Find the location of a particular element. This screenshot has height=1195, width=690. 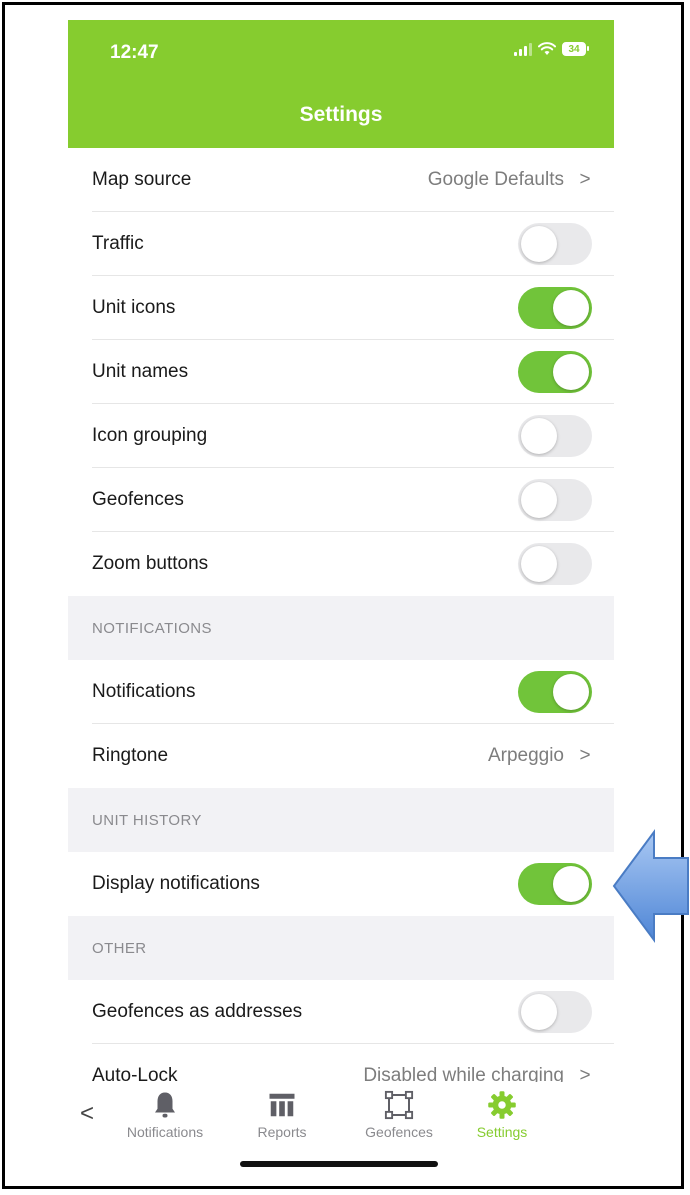

row-value: Google Defaults is located at coordinates (495, 179).